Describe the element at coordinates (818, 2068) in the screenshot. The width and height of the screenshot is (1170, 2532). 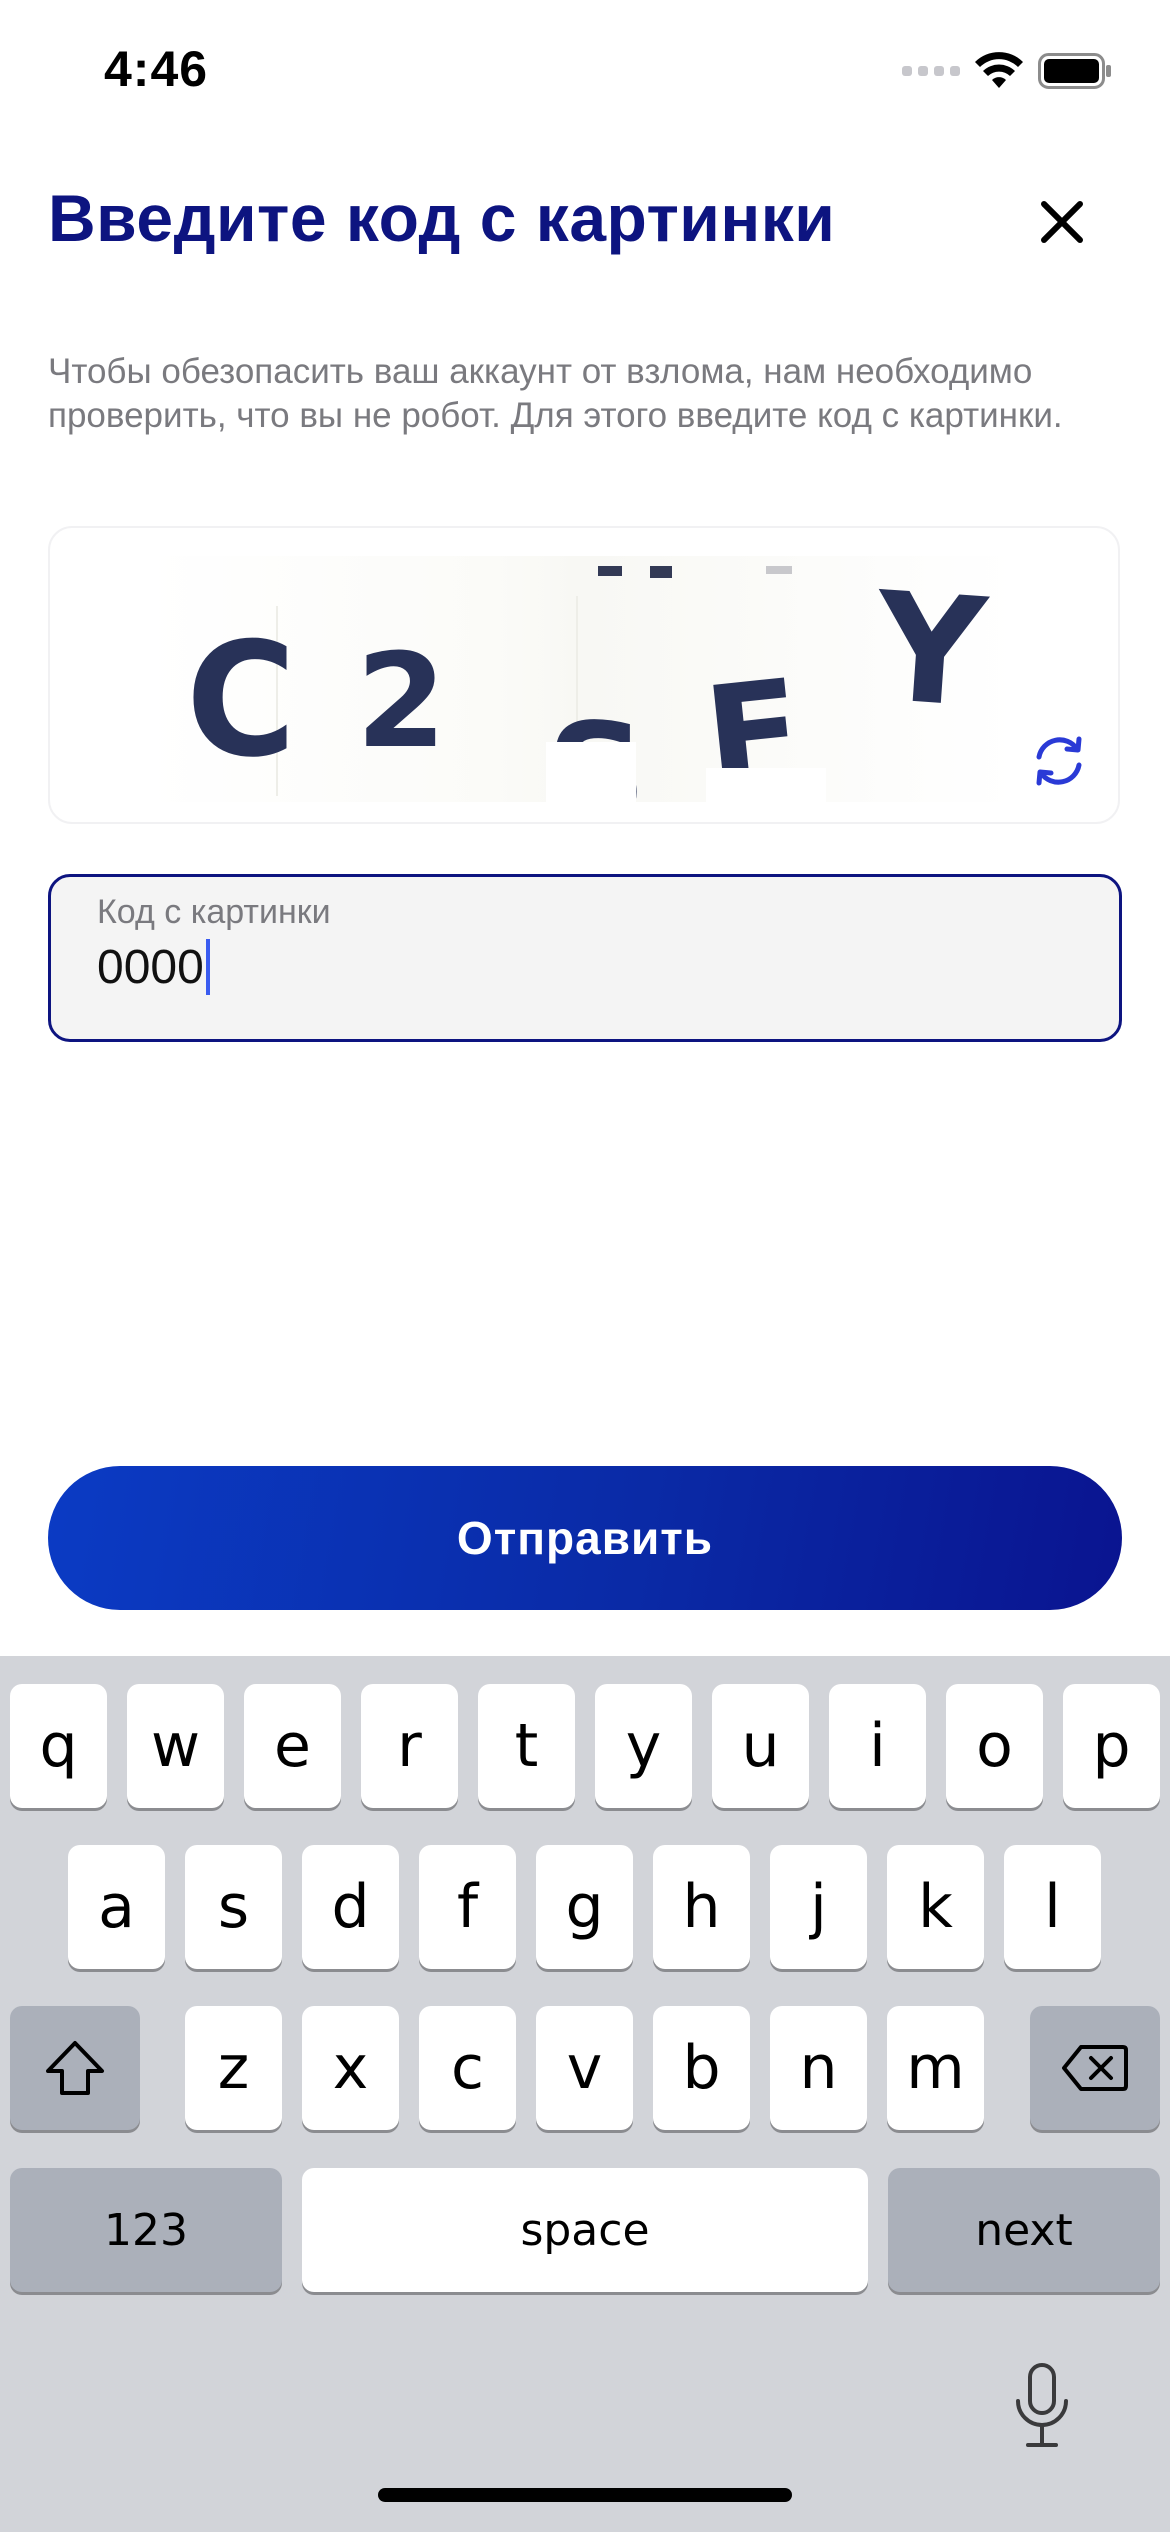
I see `key-n: n` at that location.